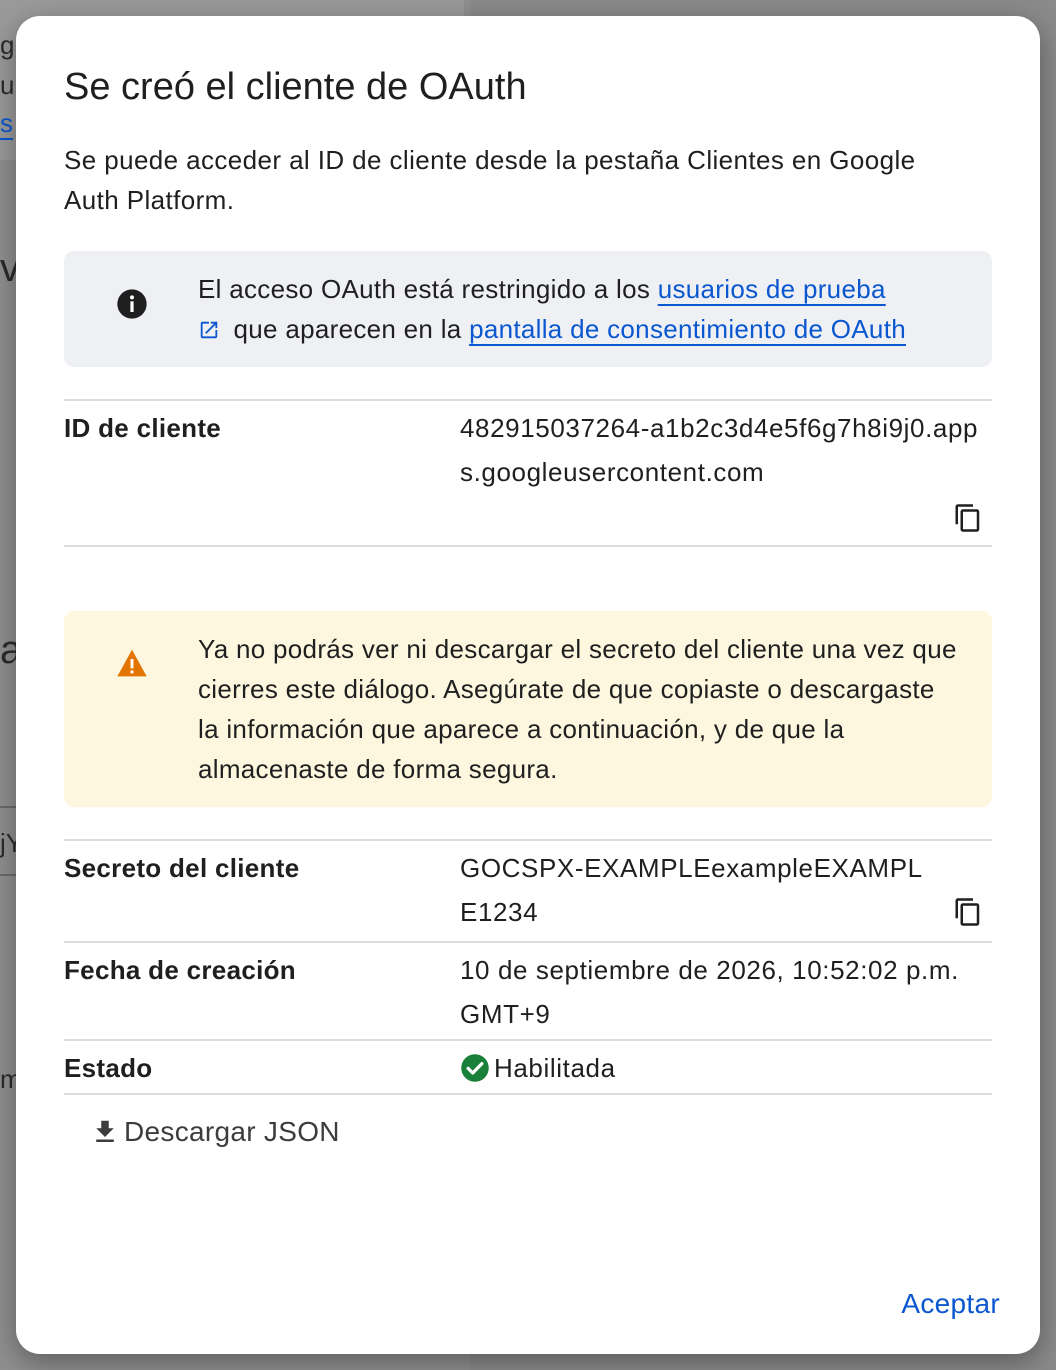 The height and width of the screenshot is (1370, 1056). I want to click on download-json-button: Descargar JSON, so click(215, 1132).